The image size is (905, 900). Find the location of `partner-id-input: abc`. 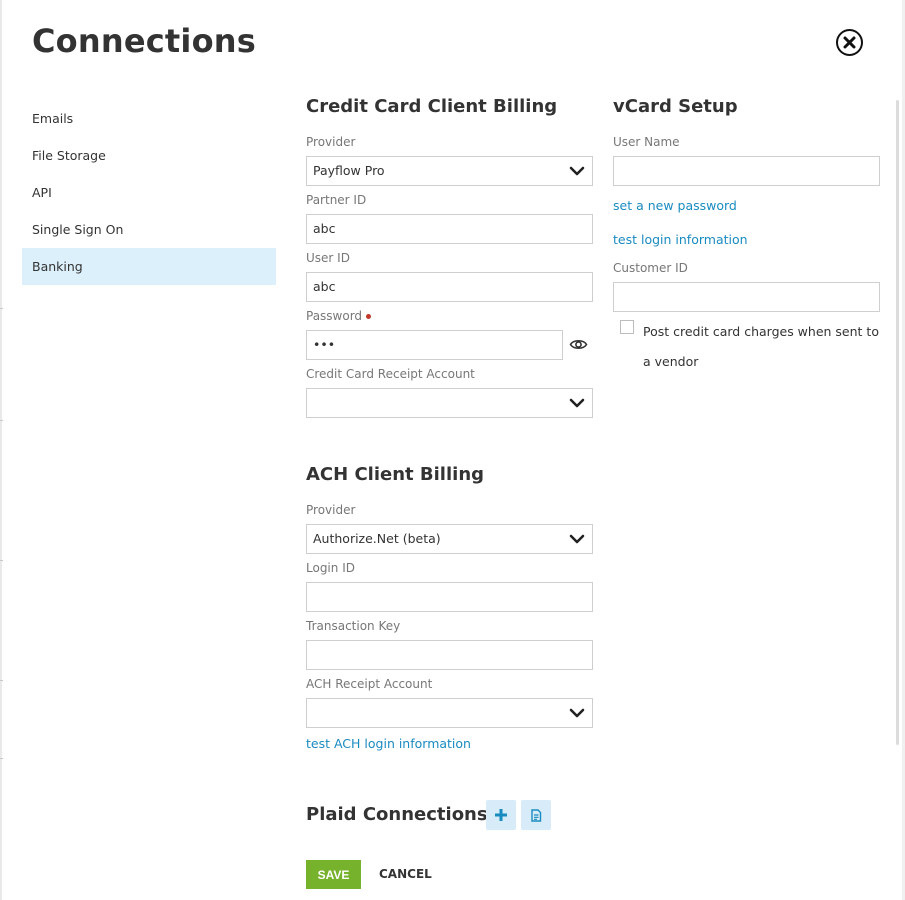

partner-id-input: abc is located at coordinates (449, 229).